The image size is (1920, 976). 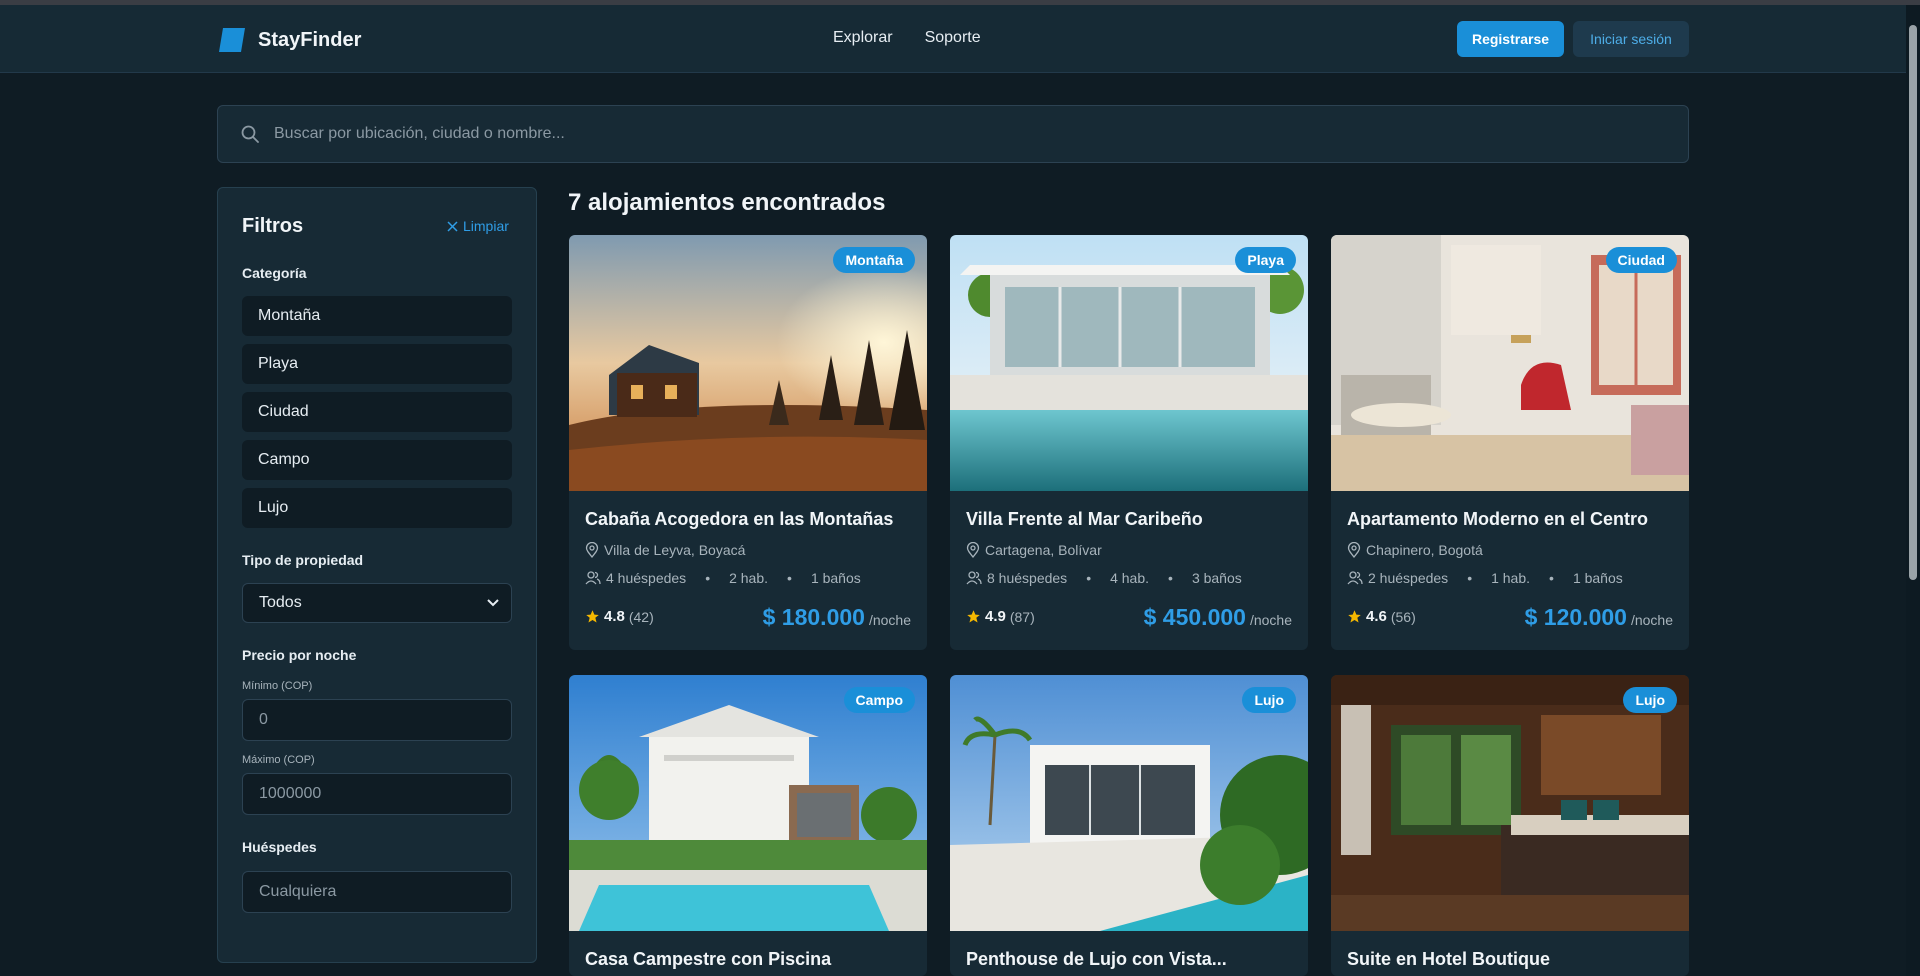 I want to click on category-badge: Montaña, so click(x=874, y=260).